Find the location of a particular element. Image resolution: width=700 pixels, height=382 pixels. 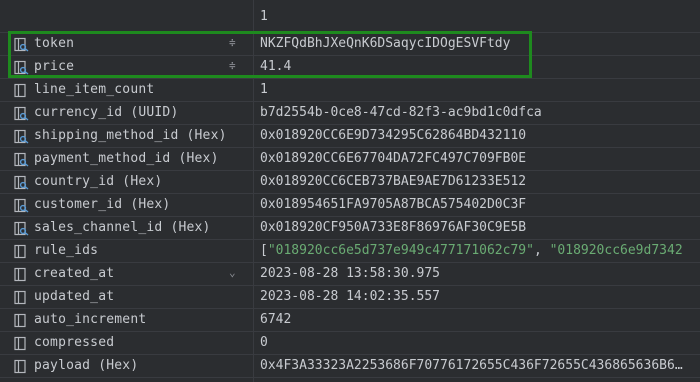

field-name: sales_channel_id (Hex) is located at coordinates (122, 227).